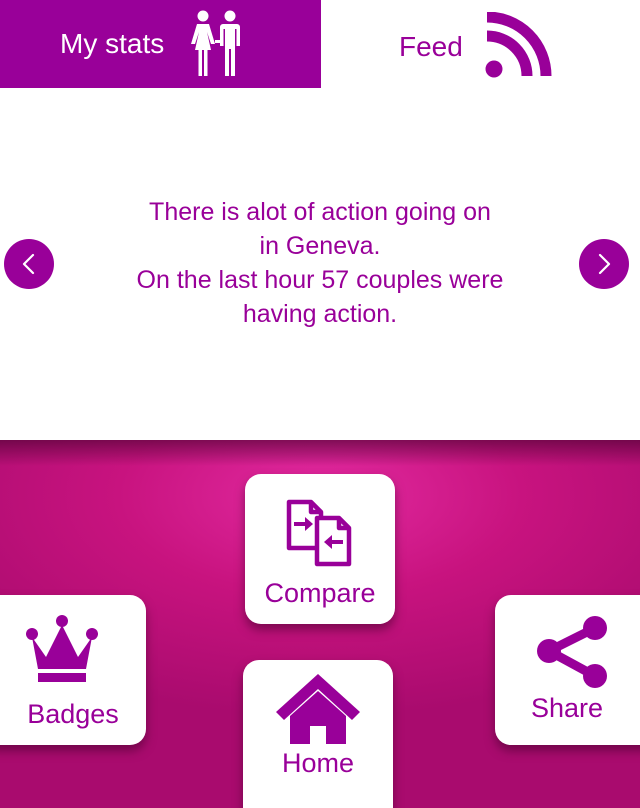  What do you see at coordinates (319, 533) in the screenshot?
I see `compare-icon` at bounding box center [319, 533].